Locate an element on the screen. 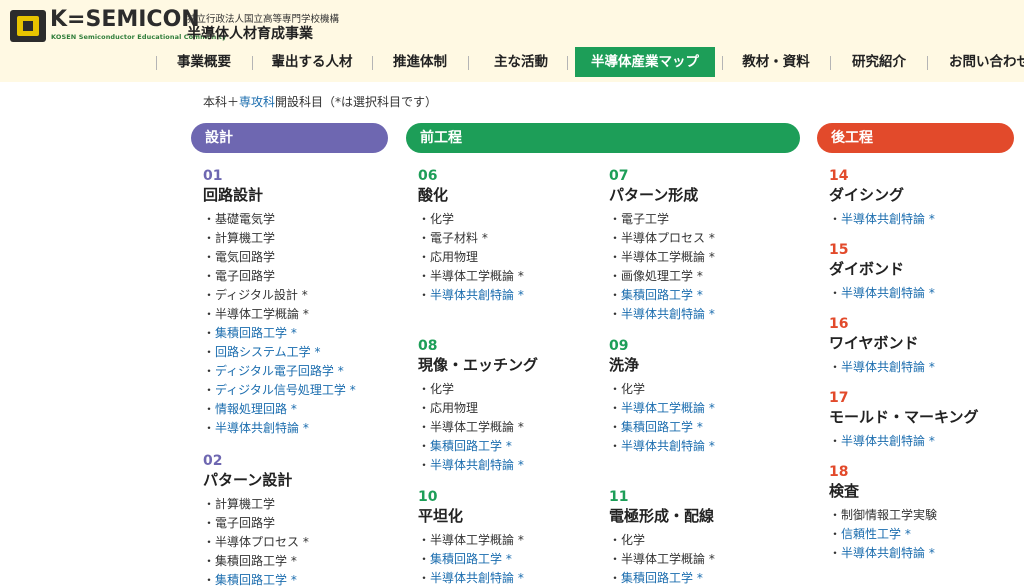  site-title: 半導体人材育成事業 is located at coordinates (250, 33).